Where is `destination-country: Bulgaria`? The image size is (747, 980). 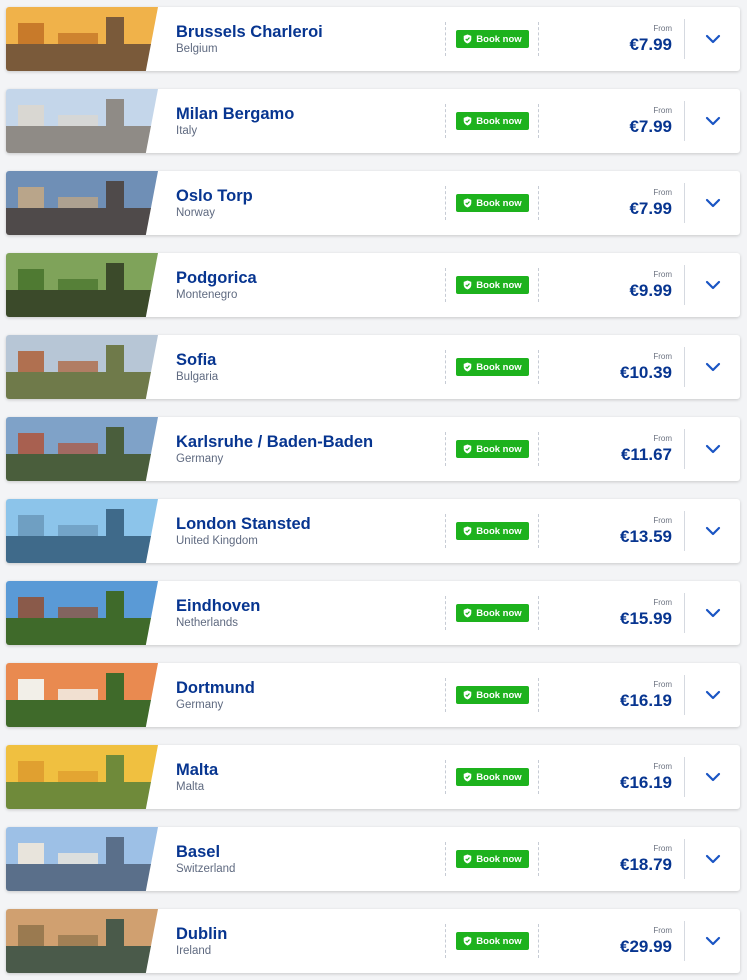 destination-country: Bulgaria is located at coordinates (197, 377).